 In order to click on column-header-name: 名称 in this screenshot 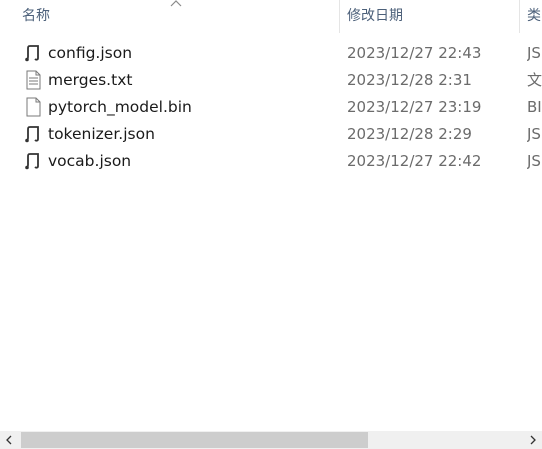, I will do `click(36, 16)`.